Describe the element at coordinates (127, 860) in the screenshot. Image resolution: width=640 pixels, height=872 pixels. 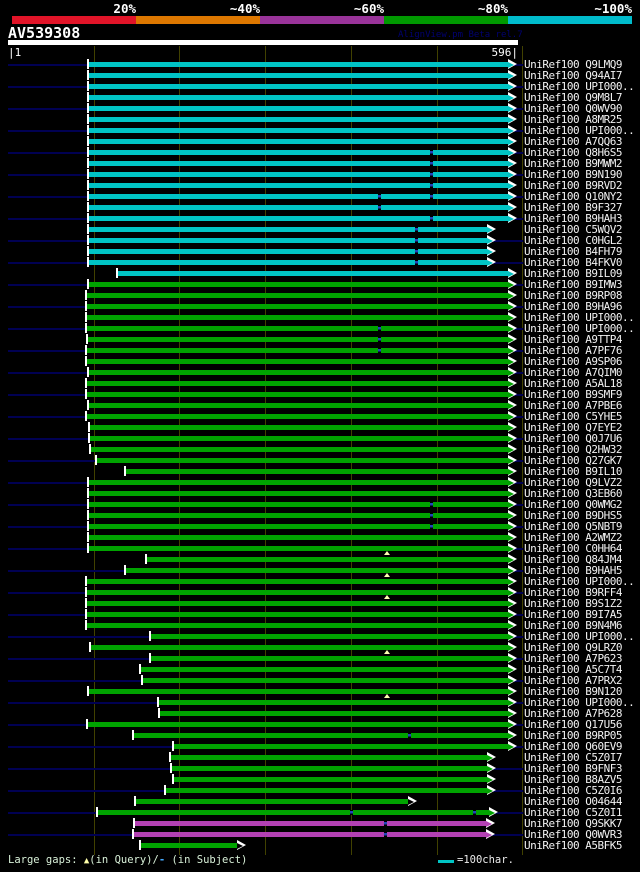
I see `large-gaps-legend: Large gaps: ▲(in Query)/- (in Subject)` at that location.